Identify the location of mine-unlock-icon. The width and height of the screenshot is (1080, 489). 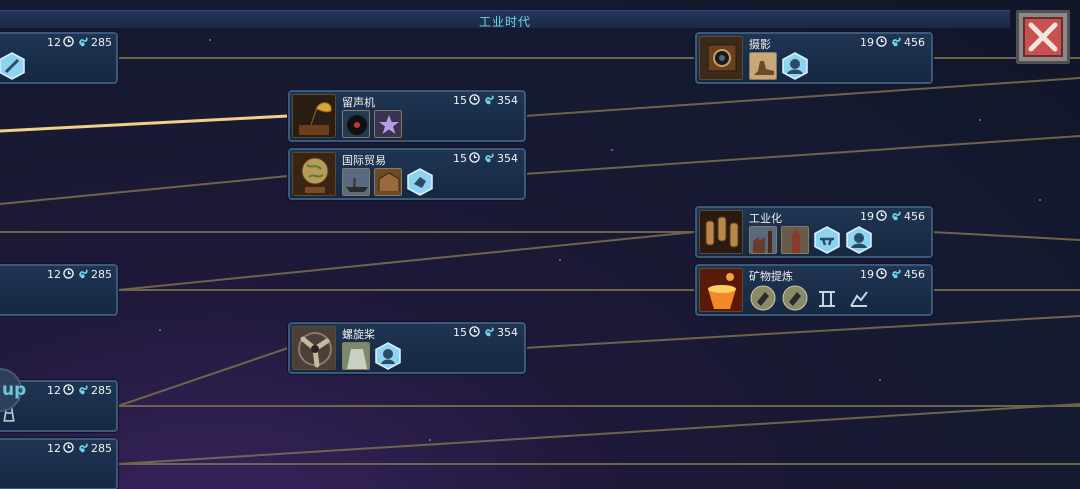
(827, 298).